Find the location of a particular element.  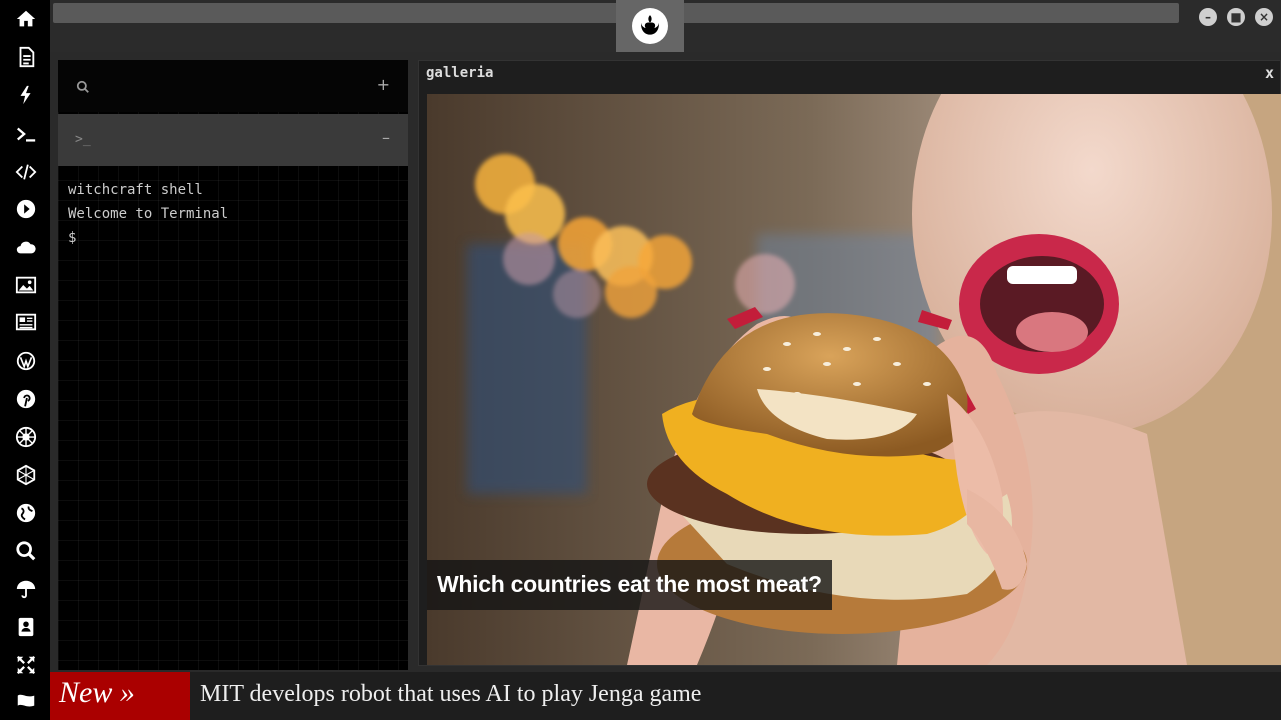

terminal-prompt: $ is located at coordinates (72, 238).